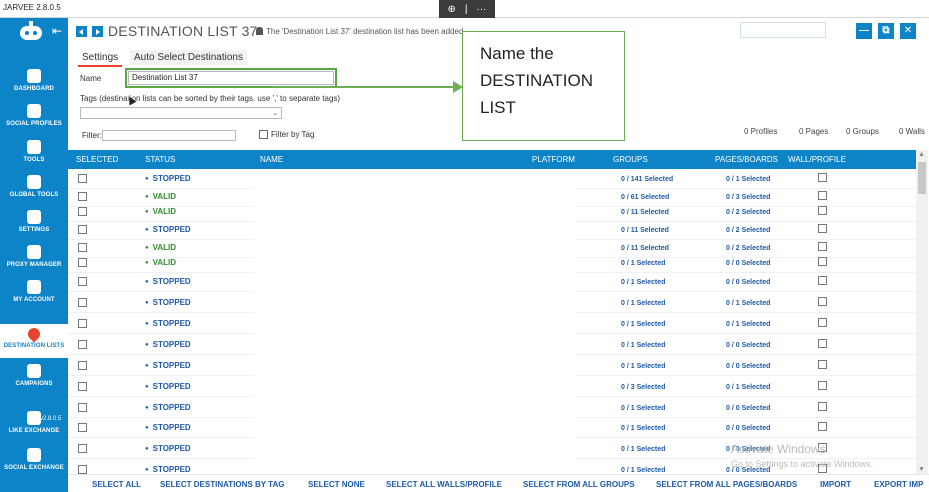 This screenshot has height=492, width=929. Describe the element at coordinates (34, 190) in the screenshot. I see `sidebar-item-global-tools: GLOBAL TOOLS` at that location.